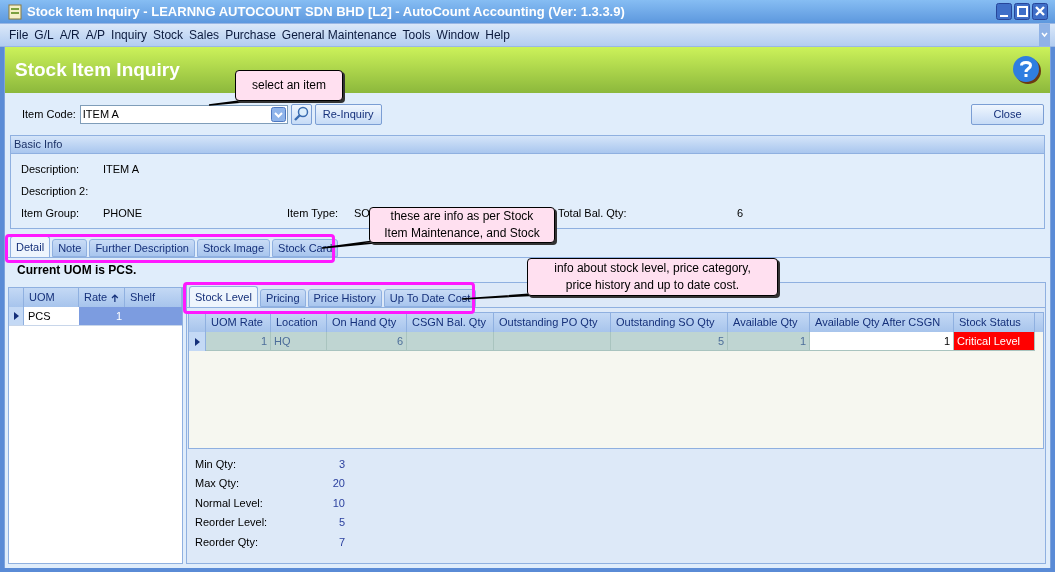 The image size is (1055, 572). I want to click on menu-item: A/R, so click(69, 35).